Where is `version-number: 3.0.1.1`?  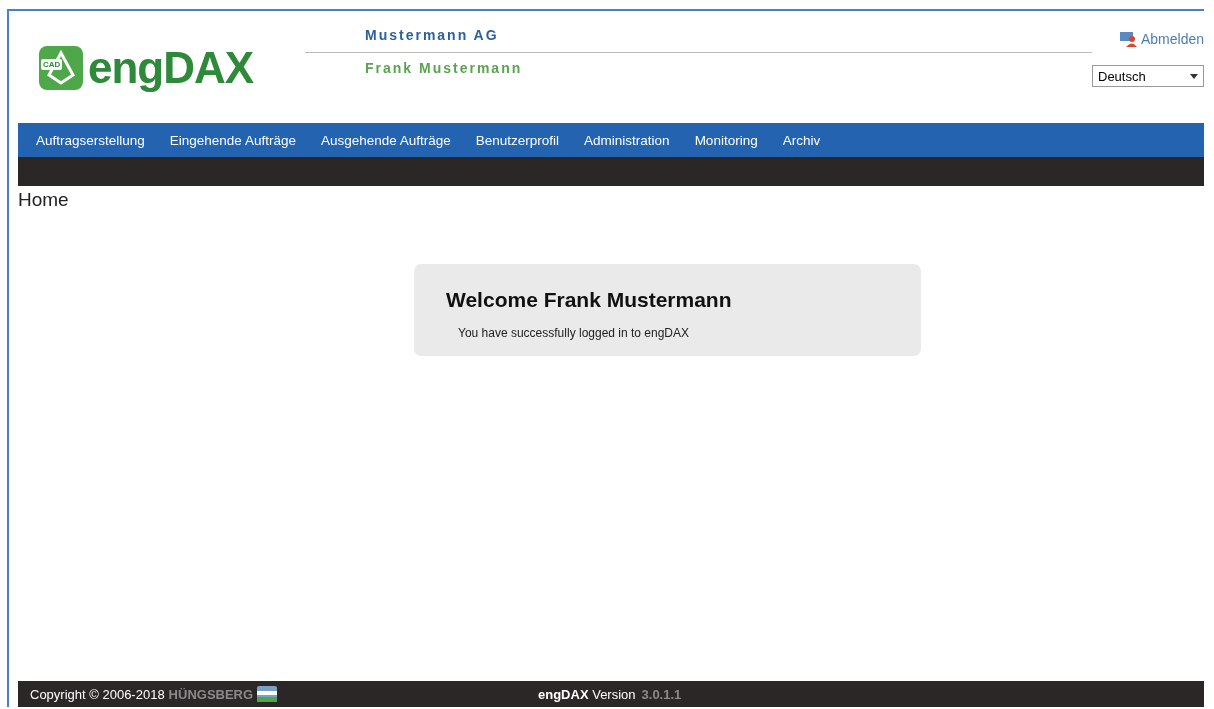
version-number: 3.0.1.1 is located at coordinates (661, 694).